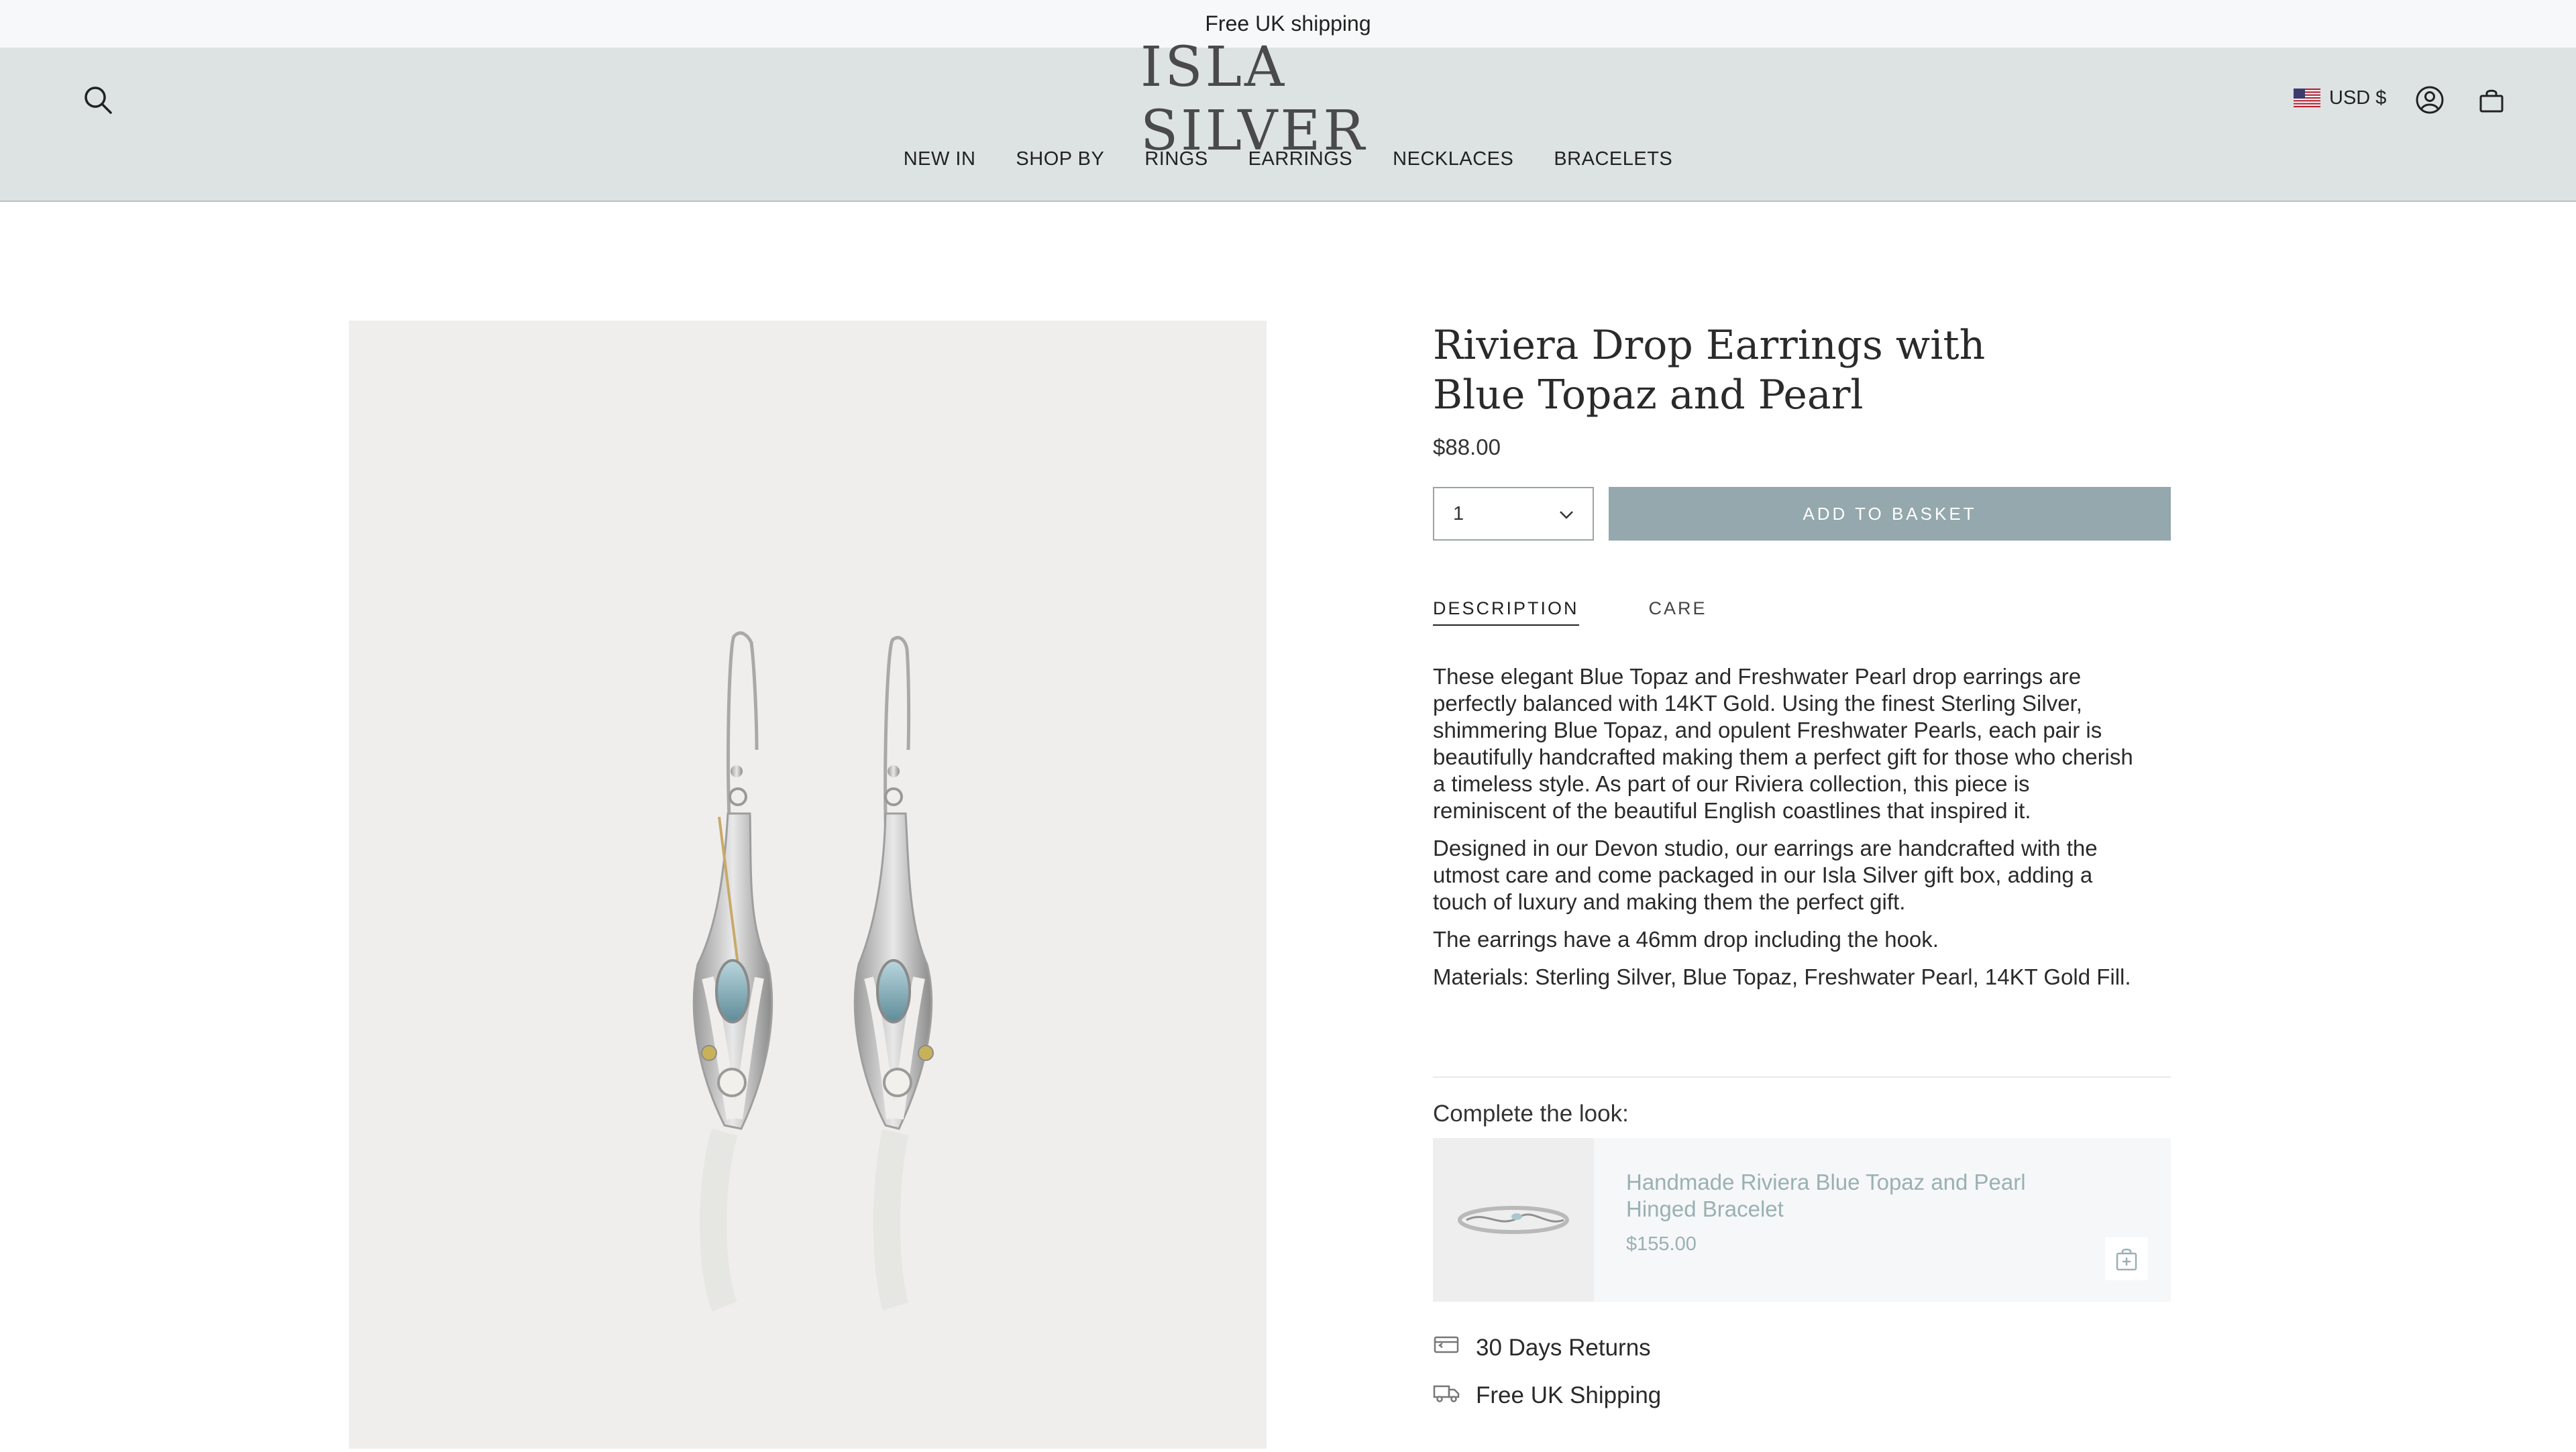  What do you see at coordinates (1288, 23) in the screenshot?
I see `announcement-text: Free UK shipping` at bounding box center [1288, 23].